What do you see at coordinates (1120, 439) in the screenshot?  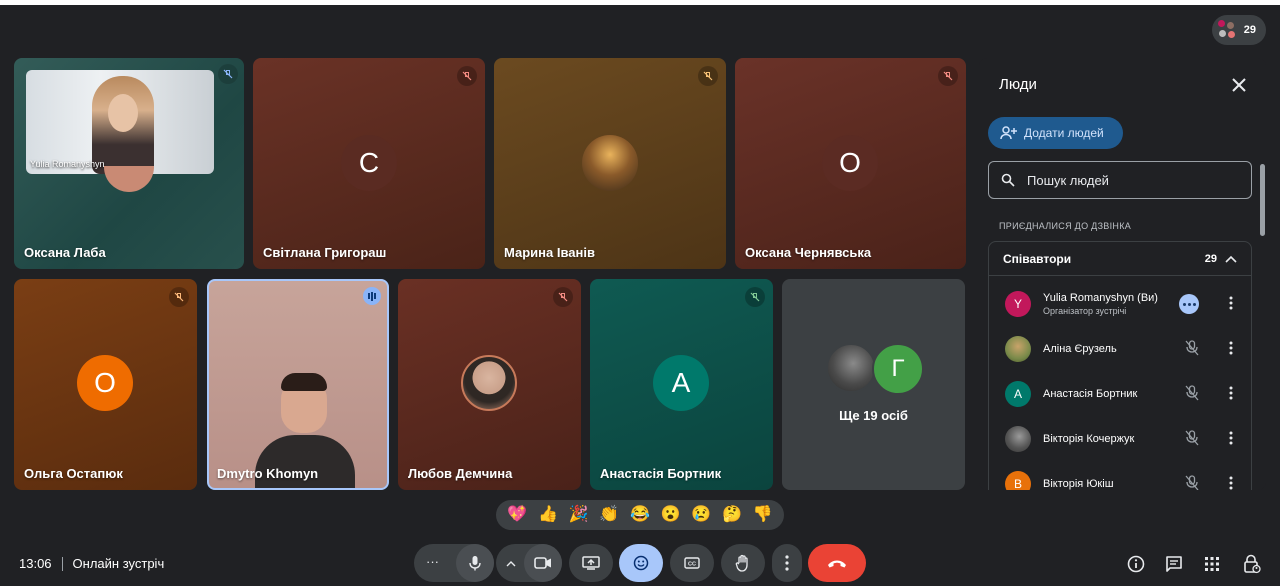 I see `list-item: Вікторія Кочержук` at bounding box center [1120, 439].